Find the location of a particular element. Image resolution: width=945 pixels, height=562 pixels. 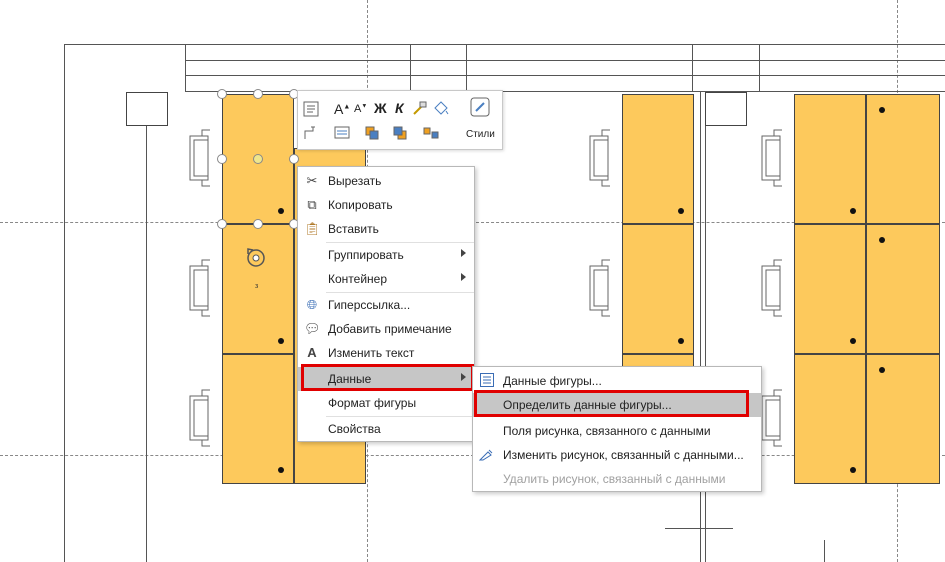

edit-graphic-icon is located at coordinates (486, 455).